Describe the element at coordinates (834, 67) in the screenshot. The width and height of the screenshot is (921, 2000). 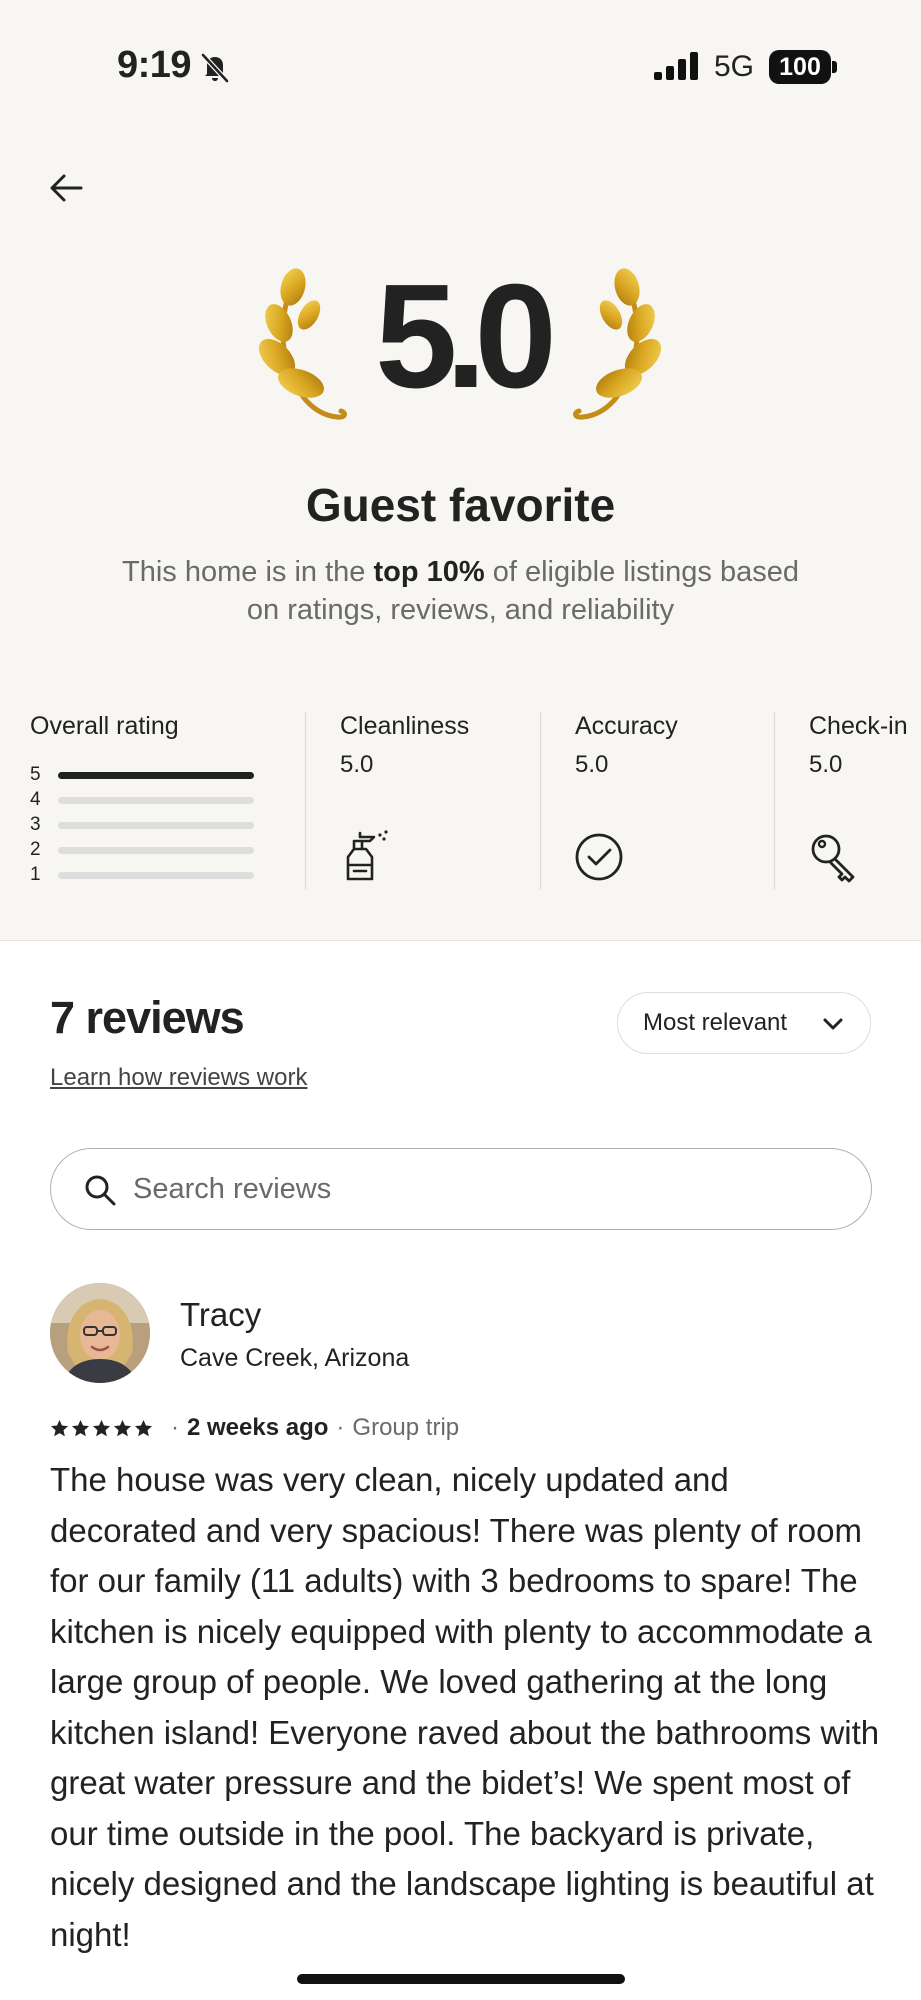
I see `battery-tip` at that location.